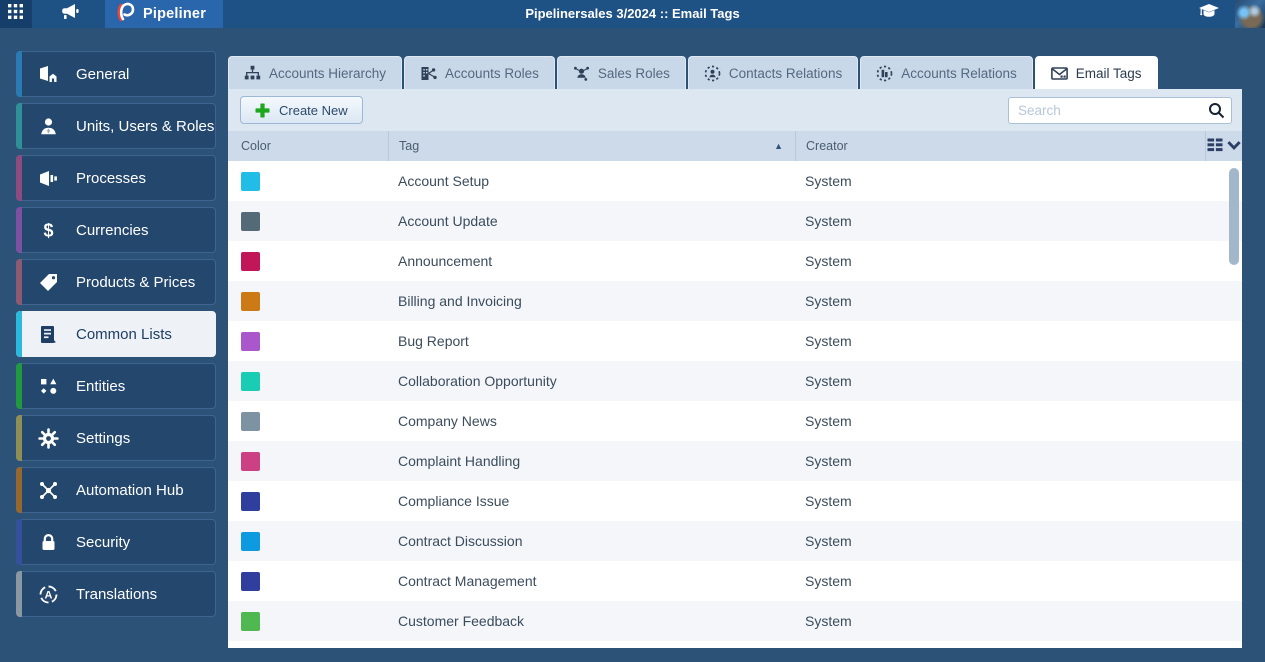 The width and height of the screenshot is (1265, 662). I want to click on sidebar-item-label: Translations, so click(117, 594).